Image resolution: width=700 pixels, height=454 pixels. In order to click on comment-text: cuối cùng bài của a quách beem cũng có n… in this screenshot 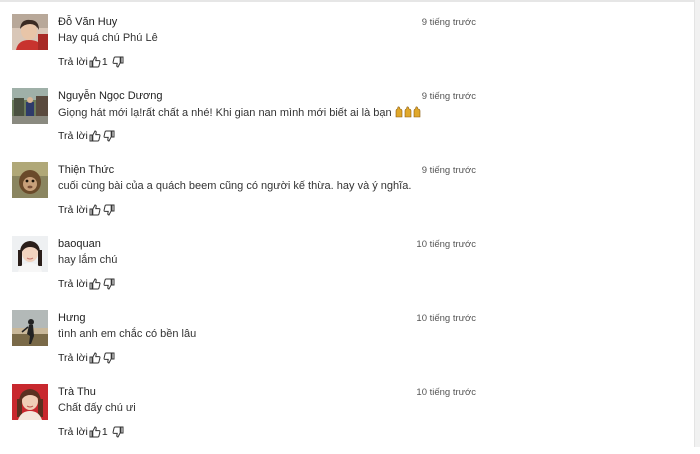, I will do `click(235, 186)`.